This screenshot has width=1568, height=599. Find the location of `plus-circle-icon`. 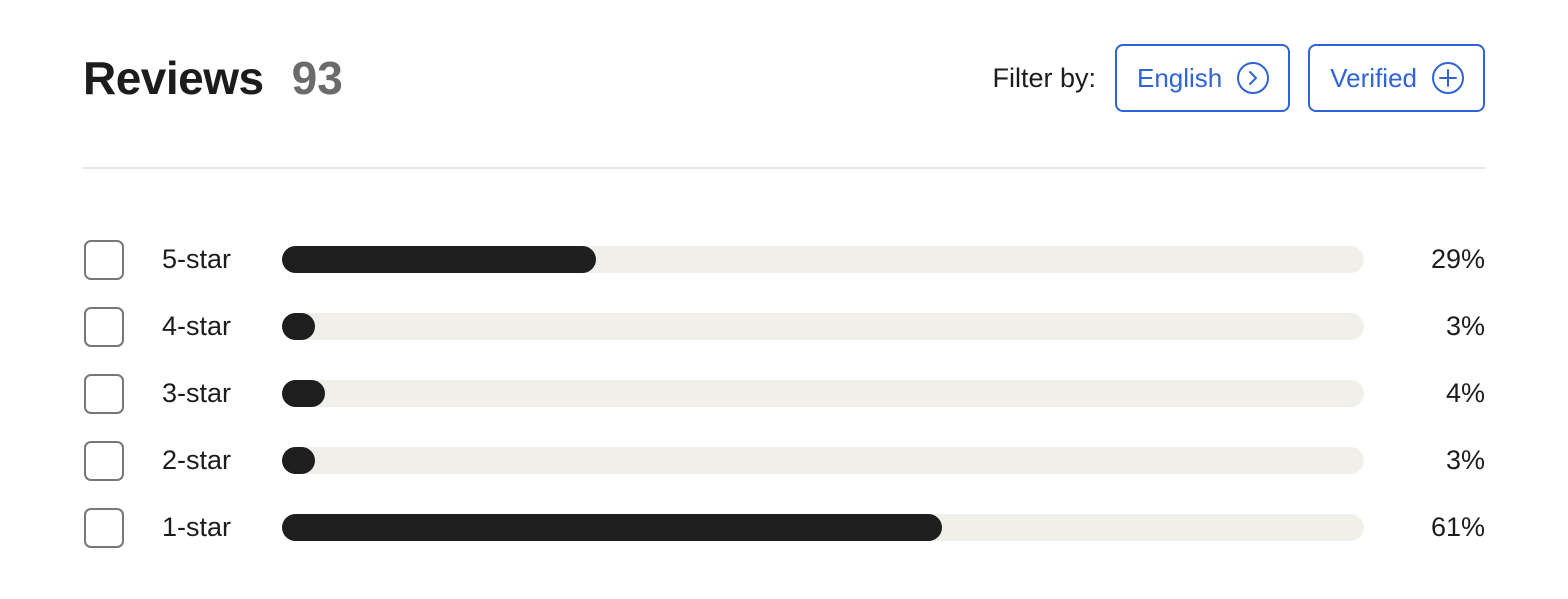

plus-circle-icon is located at coordinates (1448, 78).